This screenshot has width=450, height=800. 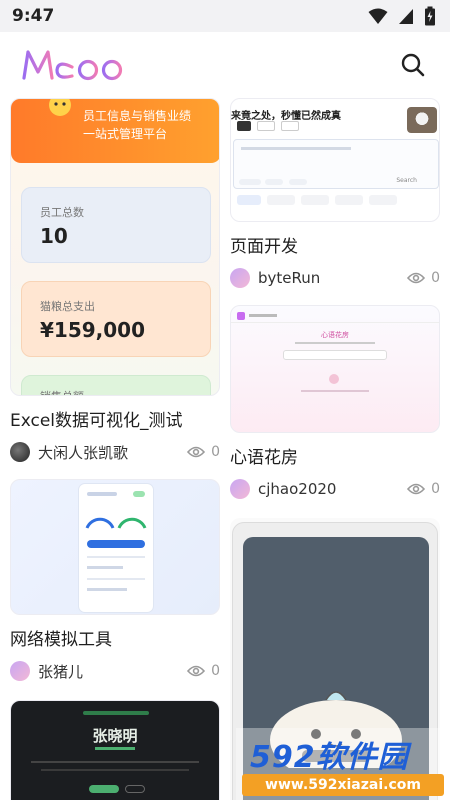 I want to click on status-time: 9:47, so click(x=33, y=16).